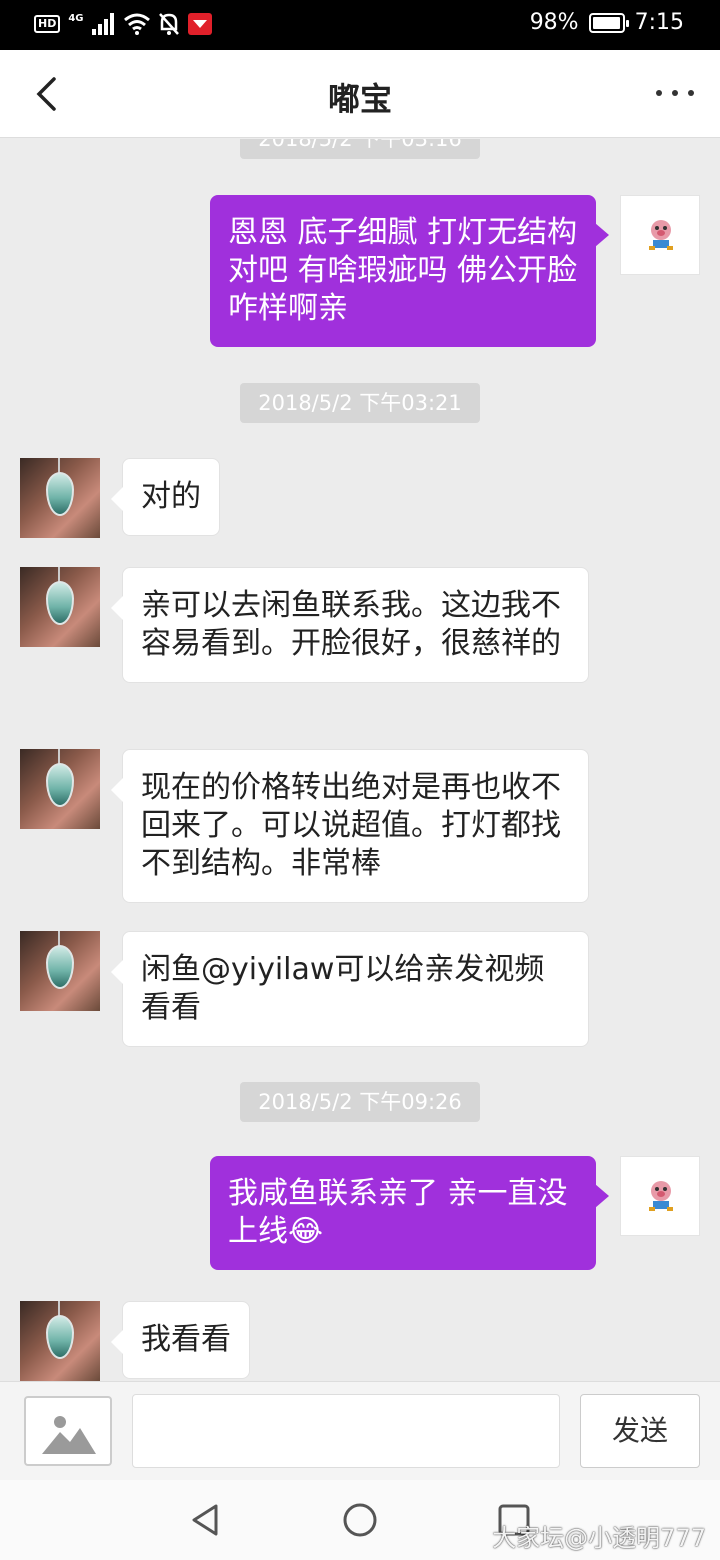 The height and width of the screenshot is (1560, 720). What do you see at coordinates (68, 1431) in the screenshot?
I see `image-picker-icon` at bounding box center [68, 1431].